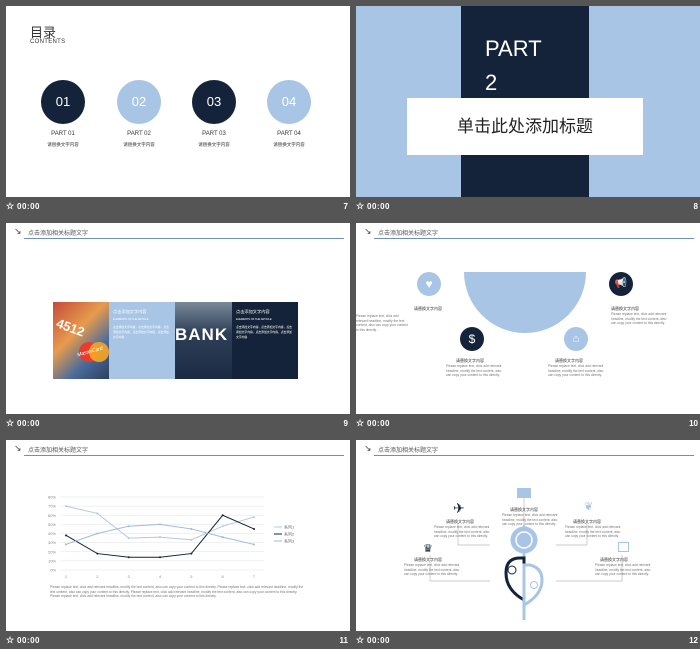  What do you see at coordinates (289, 134) in the screenshot?
I see `part-label: PART 04` at bounding box center [289, 134].